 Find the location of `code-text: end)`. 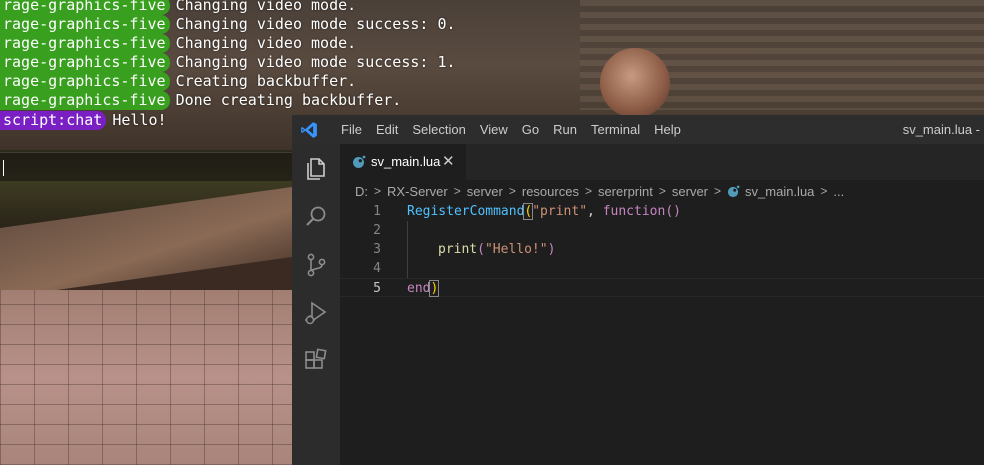

code-text: end) is located at coordinates (423, 288).